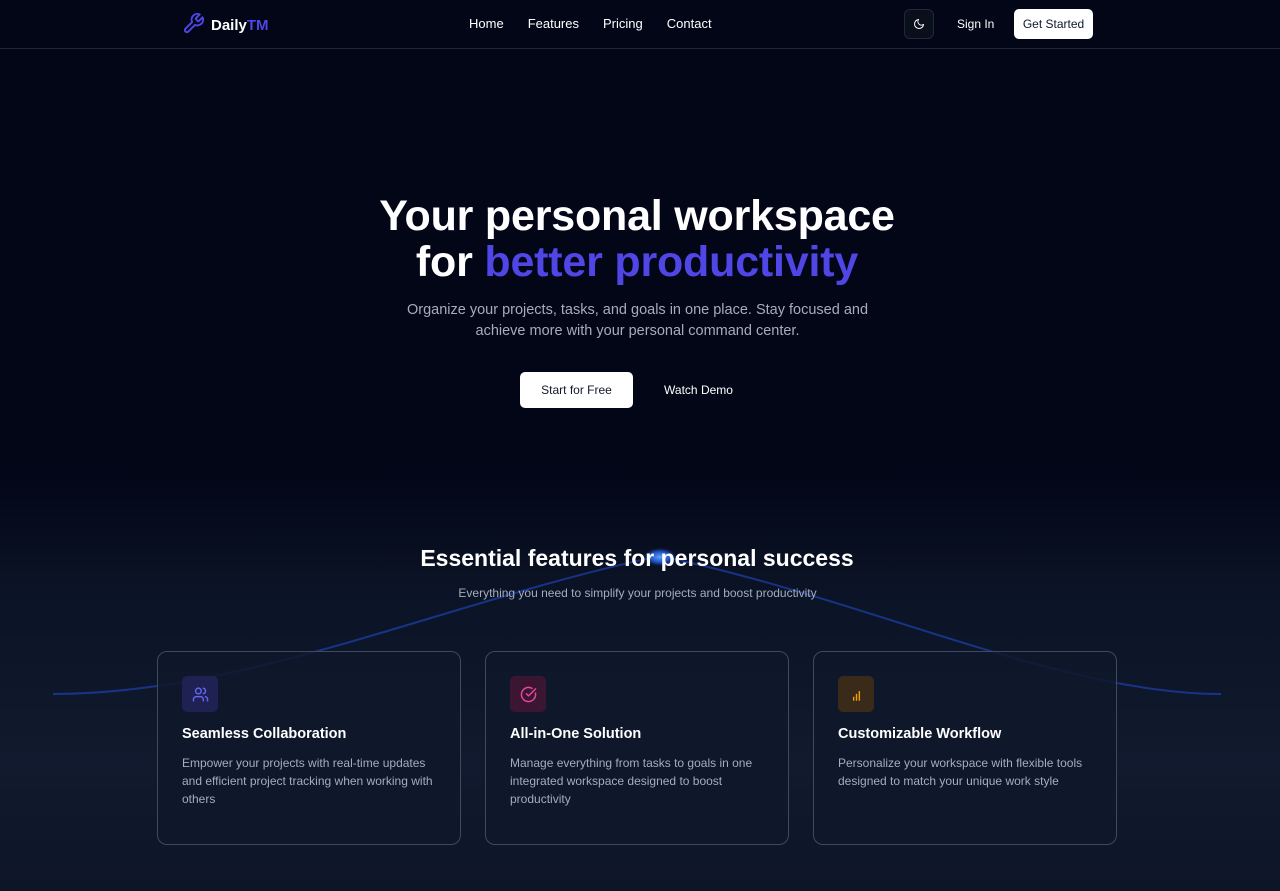 Image resolution: width=1280 pixels, height=891 pixels. What do you see at coordinates (637, 558) in the screenshot?
I see `features-title: Essential features for personal success` at bounding box center [637, 558].